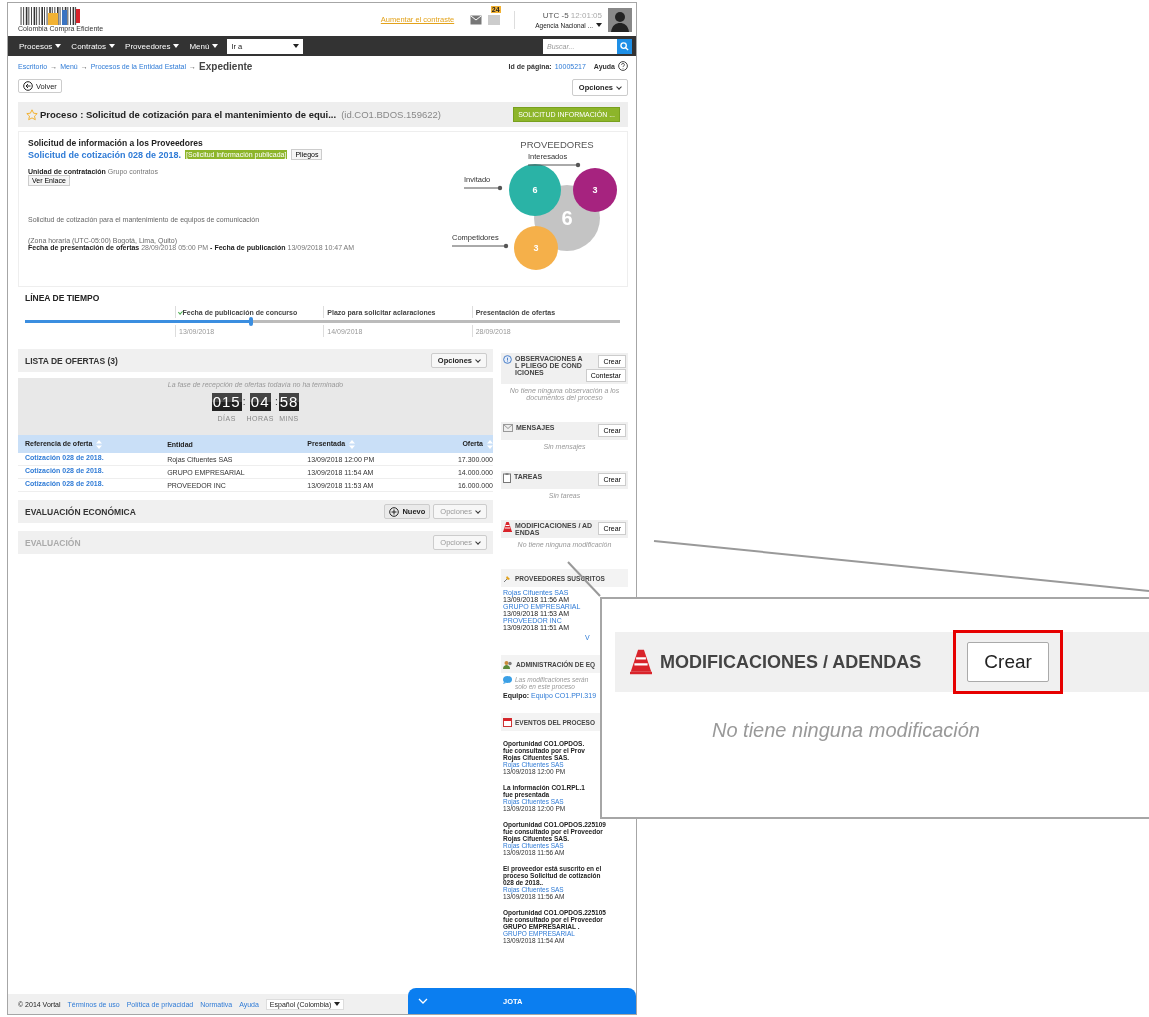 This screenshot has height=1017, width=1149. Describe the element at coordinates (93, 46) in the screenshot. I see `nav-menu: Contratos` at that location.